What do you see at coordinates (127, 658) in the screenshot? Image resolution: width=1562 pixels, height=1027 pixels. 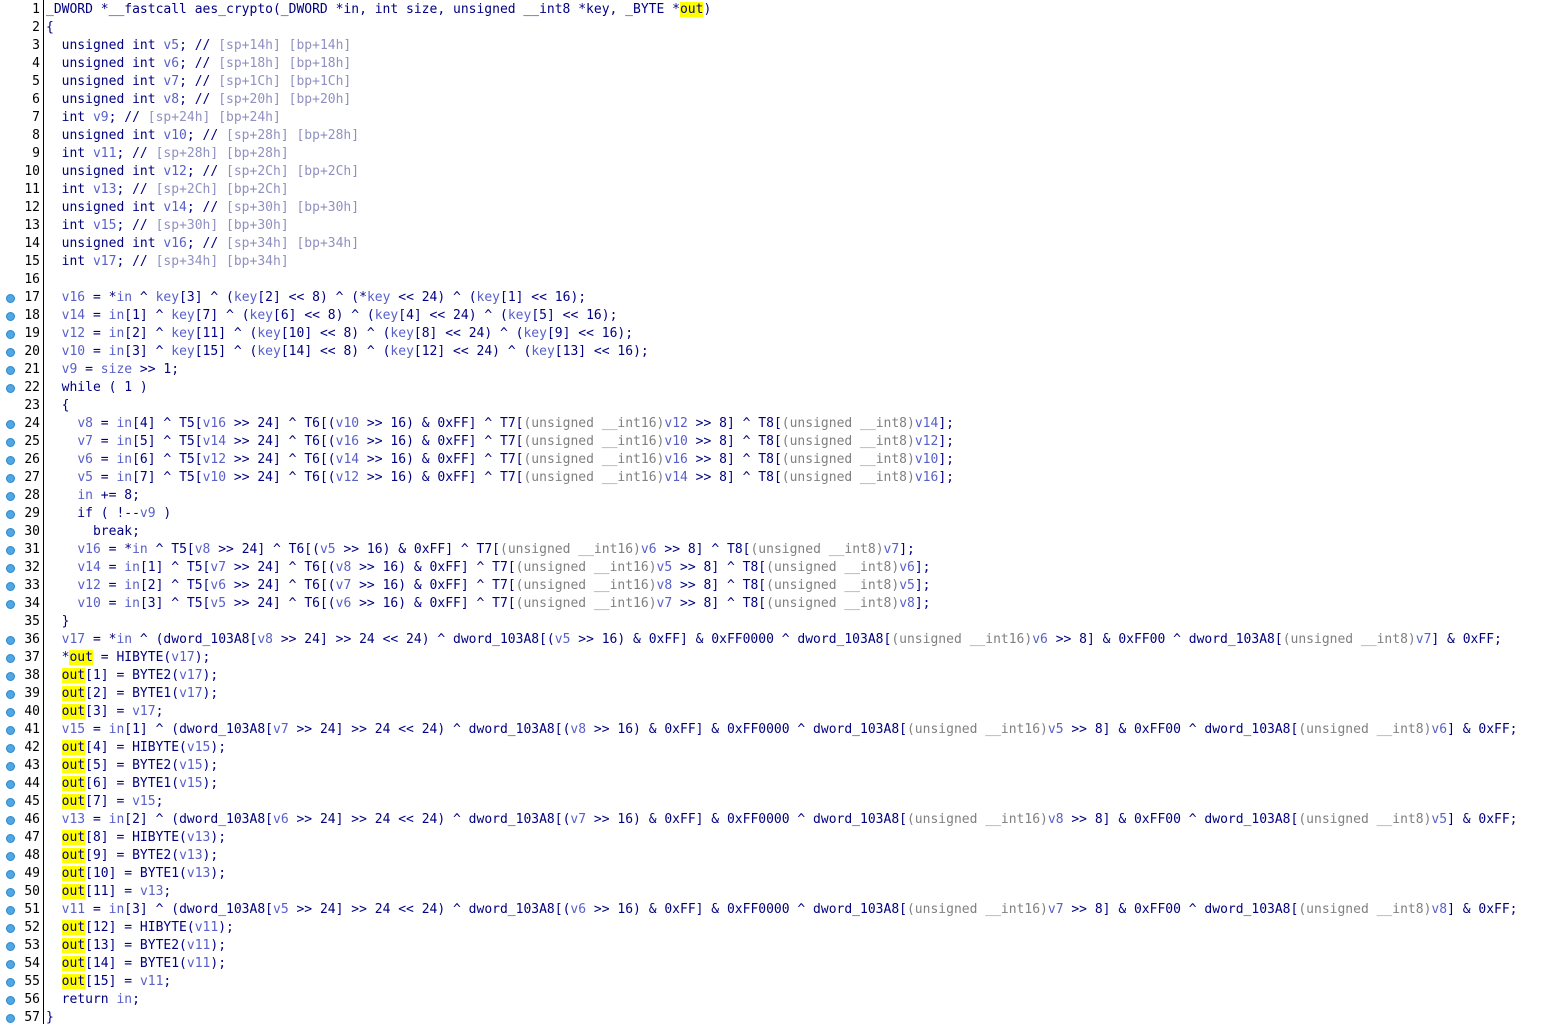 I see `code-text: *out = HIBYTE(v17);` at bounding box center [127, 658].